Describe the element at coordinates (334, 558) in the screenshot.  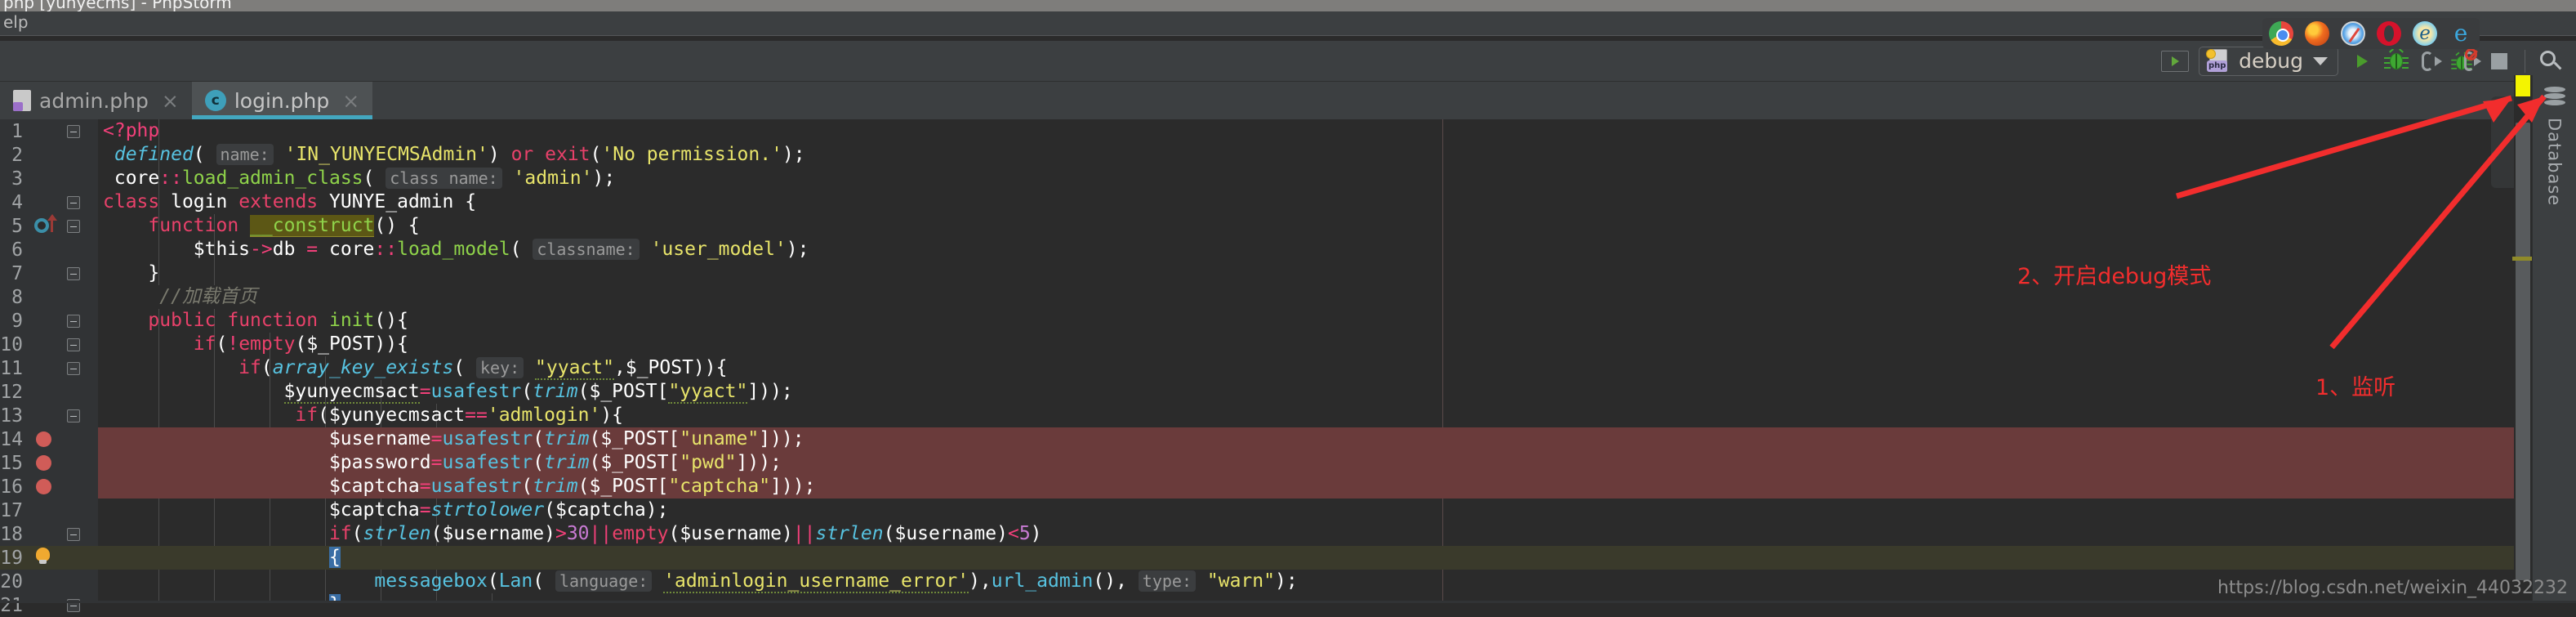
I see `selected-brace: {` at that location.